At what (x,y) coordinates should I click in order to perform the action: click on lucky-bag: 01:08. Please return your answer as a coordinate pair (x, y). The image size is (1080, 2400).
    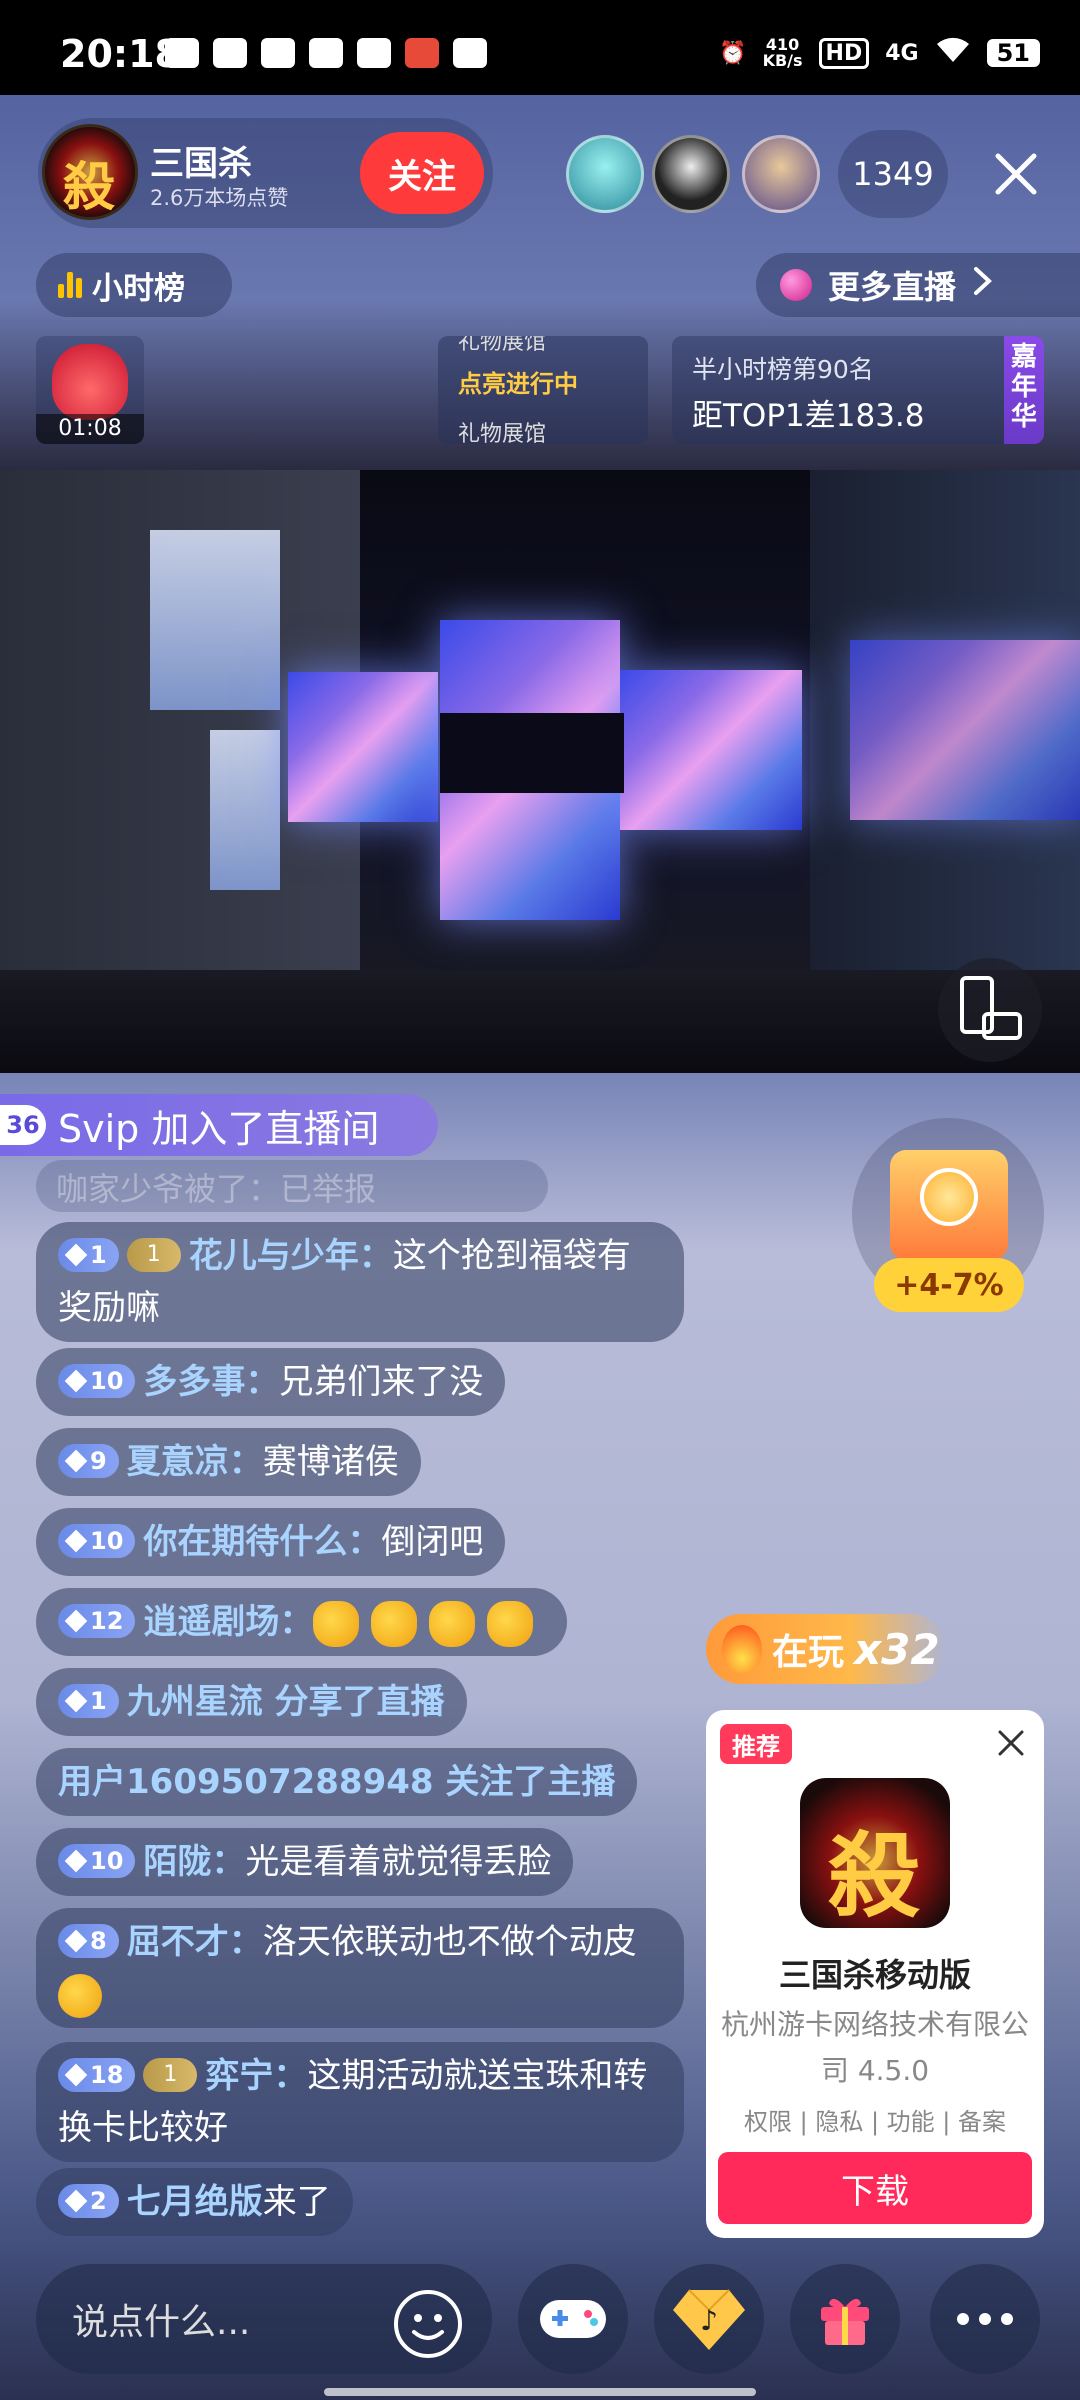
    Looking at the image, I should click on (90, 390).